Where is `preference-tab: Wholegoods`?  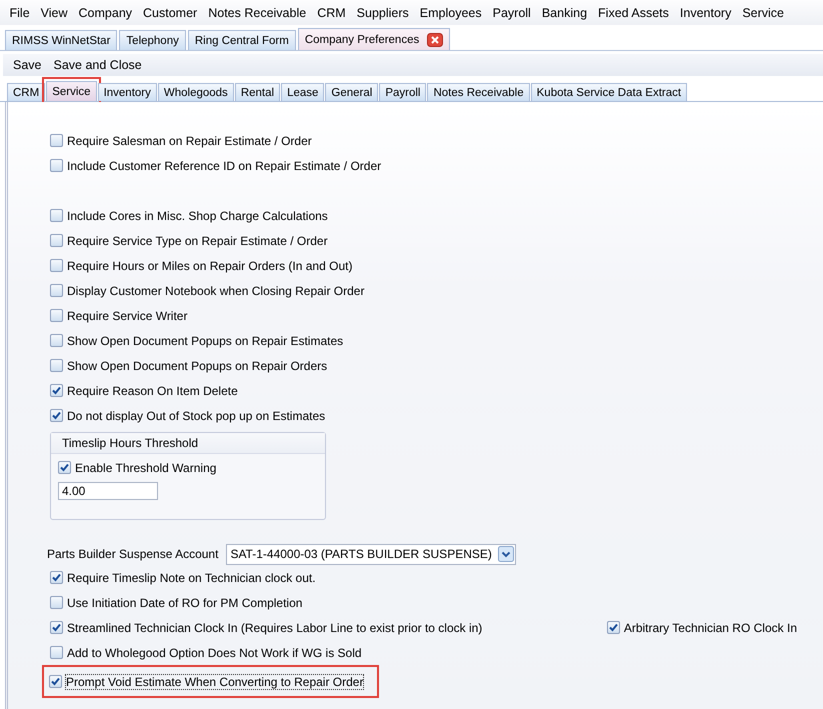
preference-tab: Wholegoods is located at coordinates (196, 92).